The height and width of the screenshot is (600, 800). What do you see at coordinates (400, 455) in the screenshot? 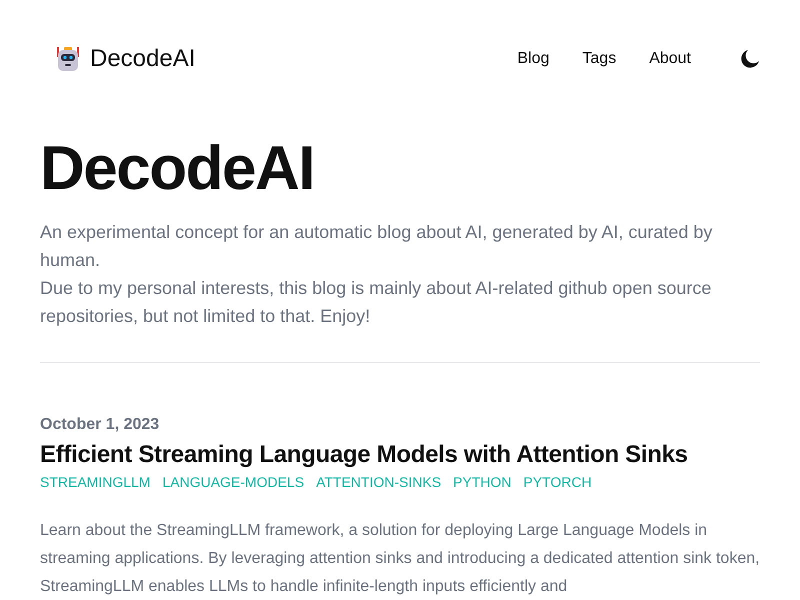
I see `post-title-link: Efficient Streaming Language Models with Attention Sinks` at bounding box center [400, 455].